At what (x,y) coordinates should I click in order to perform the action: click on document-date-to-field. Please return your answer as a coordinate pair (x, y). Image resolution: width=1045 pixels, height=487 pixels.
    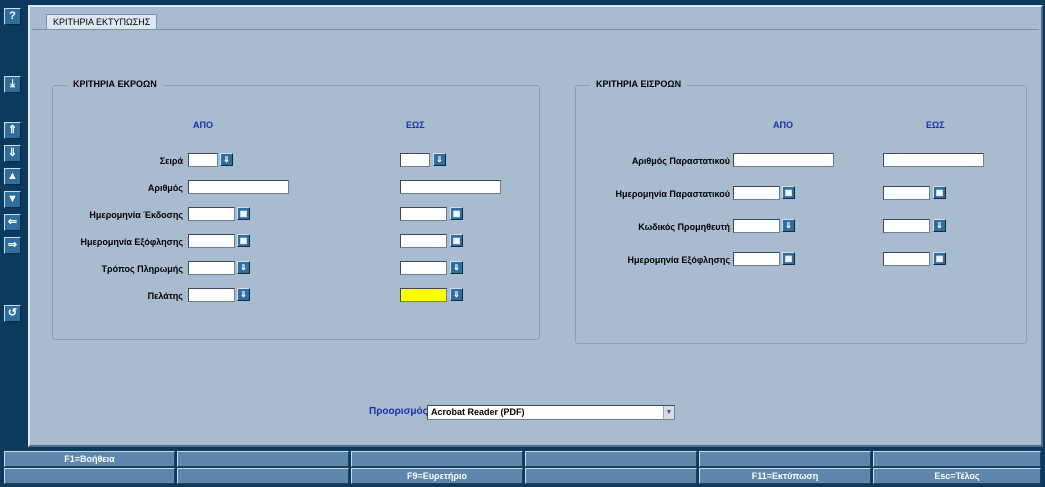
    Looking at the image, I should click on (906, 193).